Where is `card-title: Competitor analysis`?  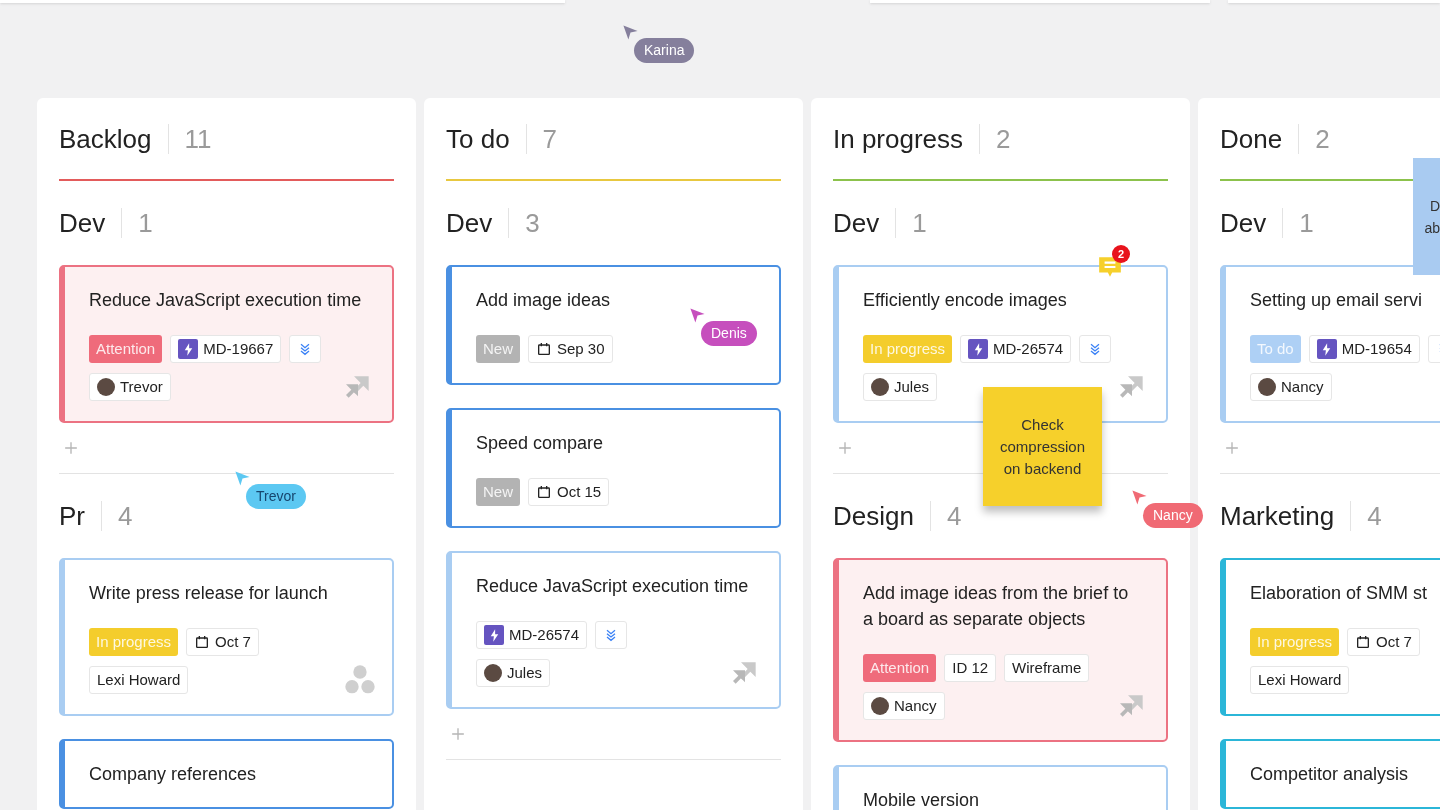 card-title: Competitor analysis is located at coordinates (1330, 774).